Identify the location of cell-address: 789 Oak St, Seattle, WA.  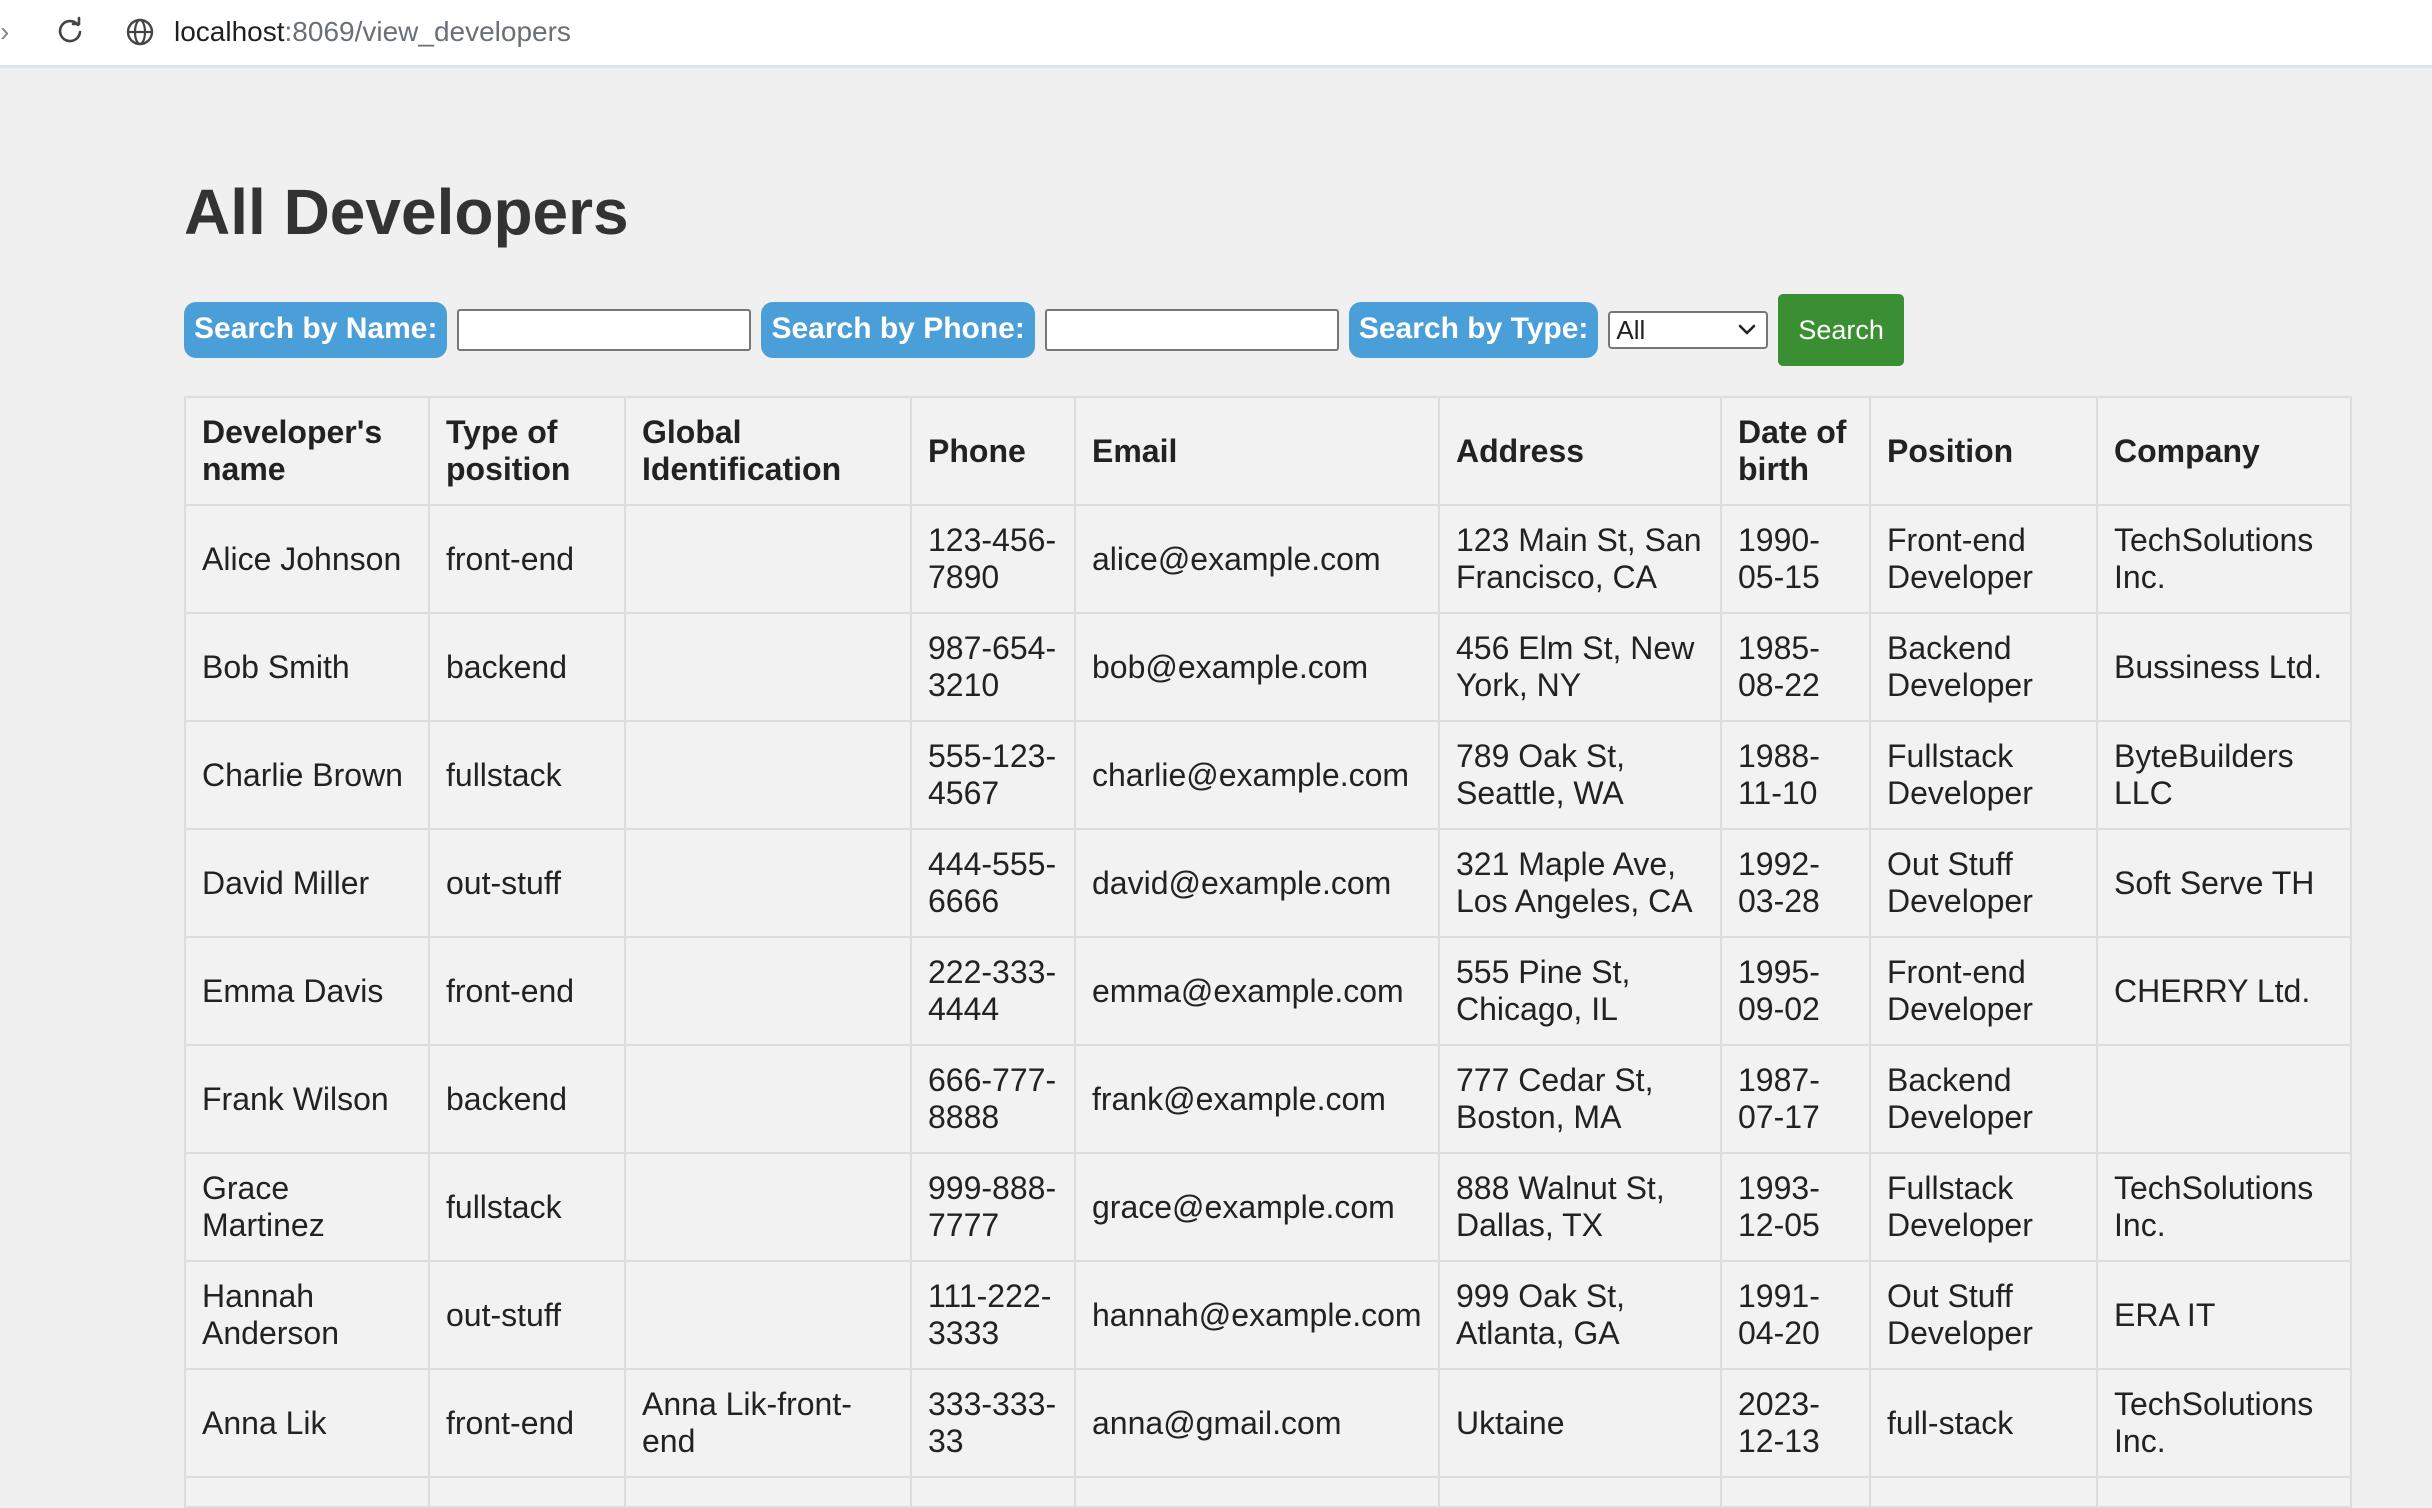
(1580, 775).